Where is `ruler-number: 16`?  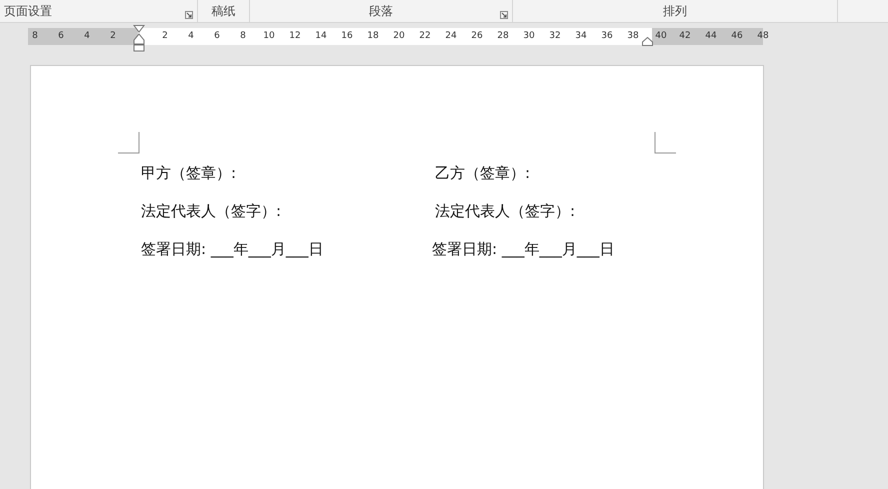 ruler-number: 16 is located at coordinates (347, 36).